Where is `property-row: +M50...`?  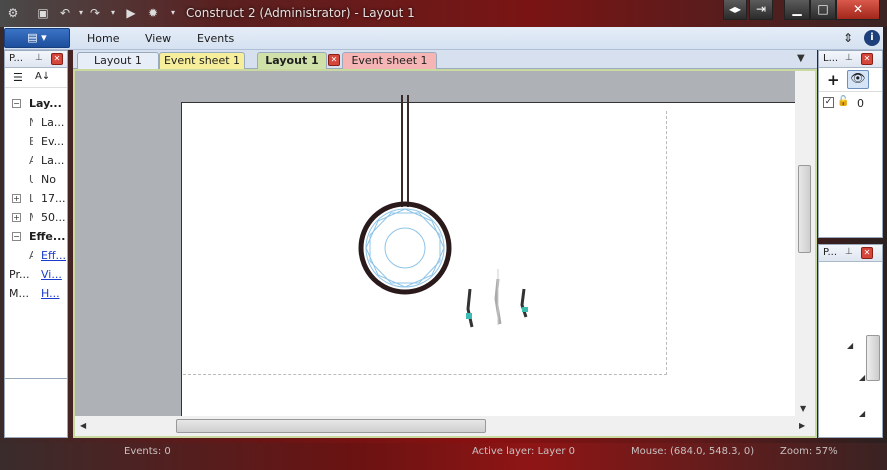 property-row: +M50... is located at coordinates (36, 218).